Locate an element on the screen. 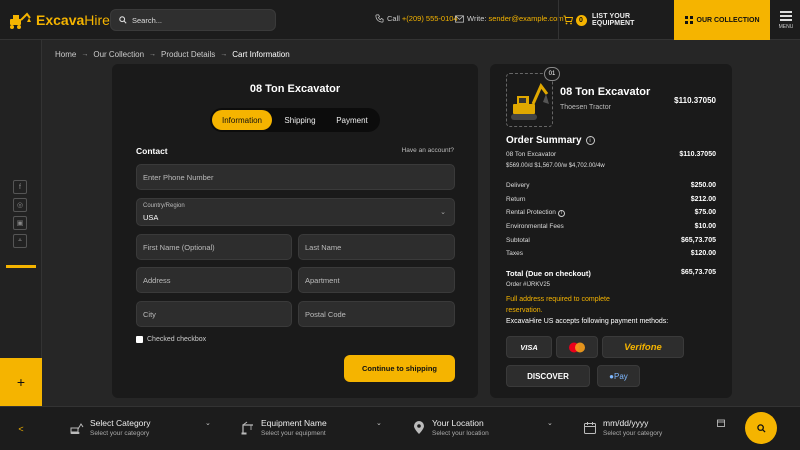 This screenshot has width=800, height=450. country-value: USA is located at coordinates (151, 217).